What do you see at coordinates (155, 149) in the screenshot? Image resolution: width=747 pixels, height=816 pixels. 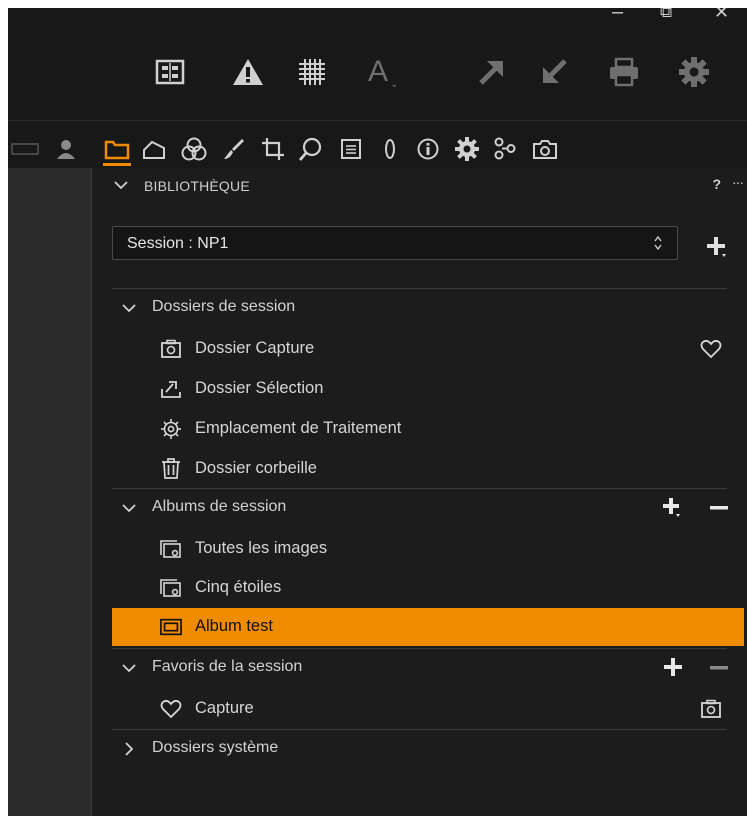 I see `capture-icon` at bounding box center [155, 149].